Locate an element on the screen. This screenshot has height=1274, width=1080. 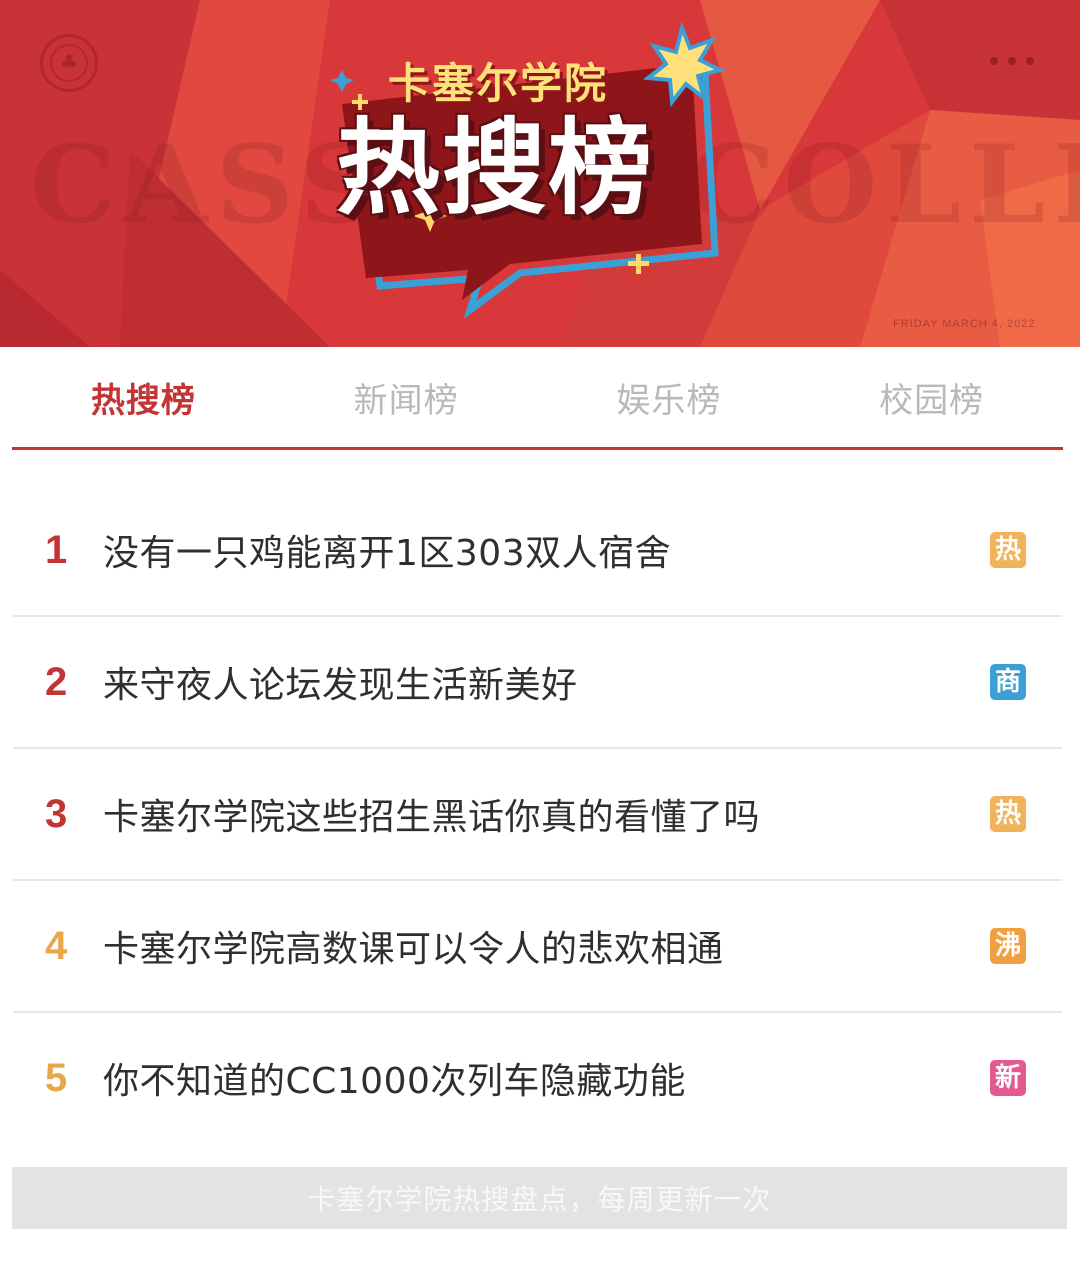
list-item: 2 来守夜人论坛发现生活新美好 商 is located at coordinates (537, 683).